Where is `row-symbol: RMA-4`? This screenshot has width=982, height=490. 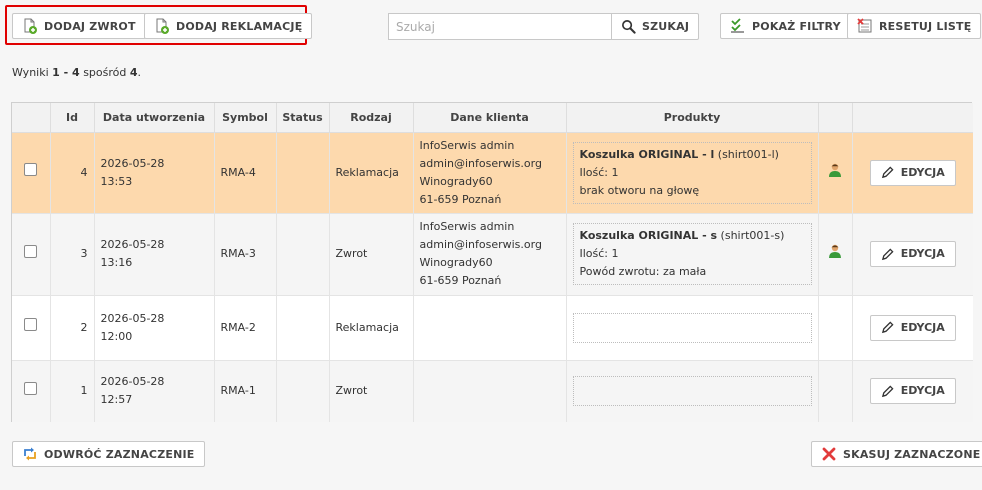 row-symbol: RMA-4 is located at coordinates (245, 173).